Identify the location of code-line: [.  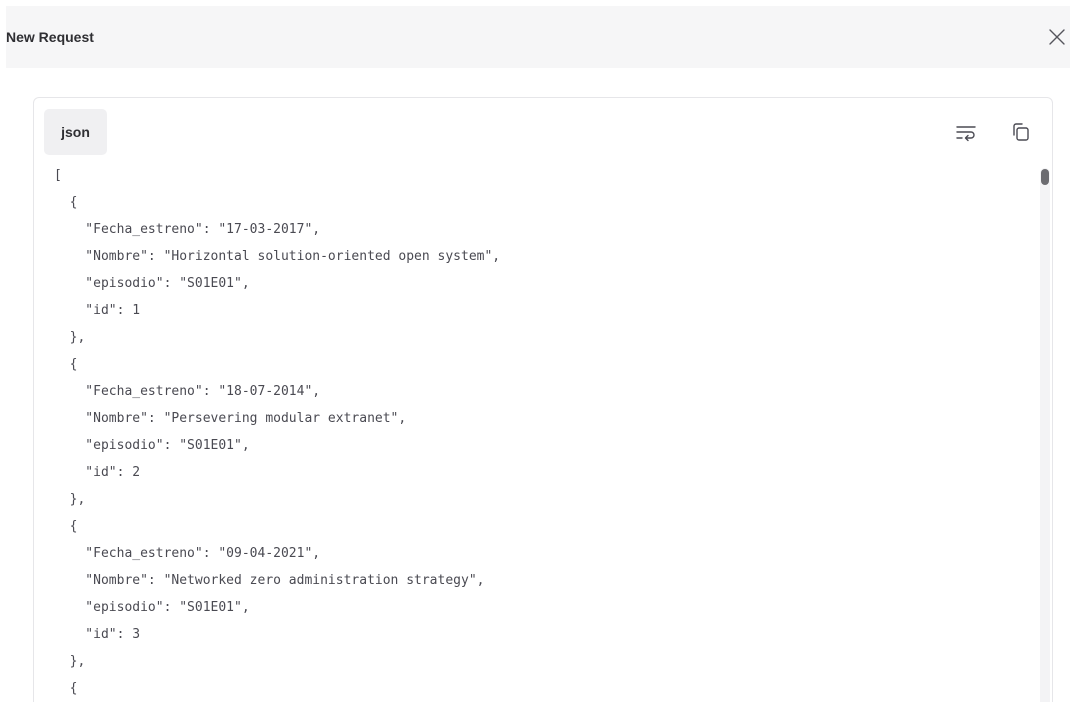
(58, 175).